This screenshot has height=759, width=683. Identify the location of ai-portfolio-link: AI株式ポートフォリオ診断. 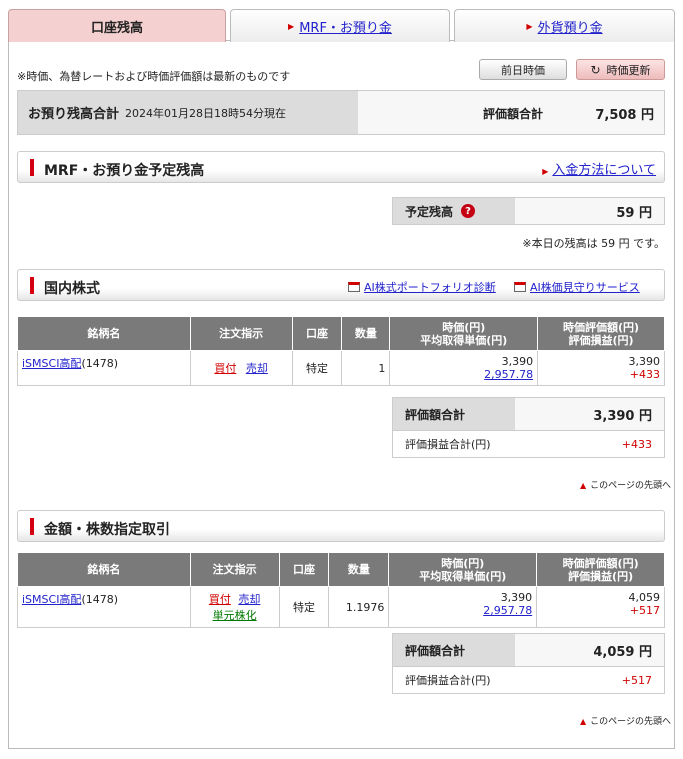
(422, 287).